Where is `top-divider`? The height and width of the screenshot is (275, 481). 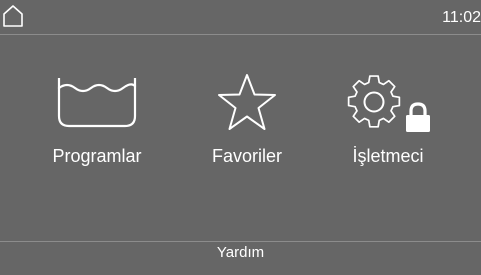
top-divider is located at coordinates (240, 34).